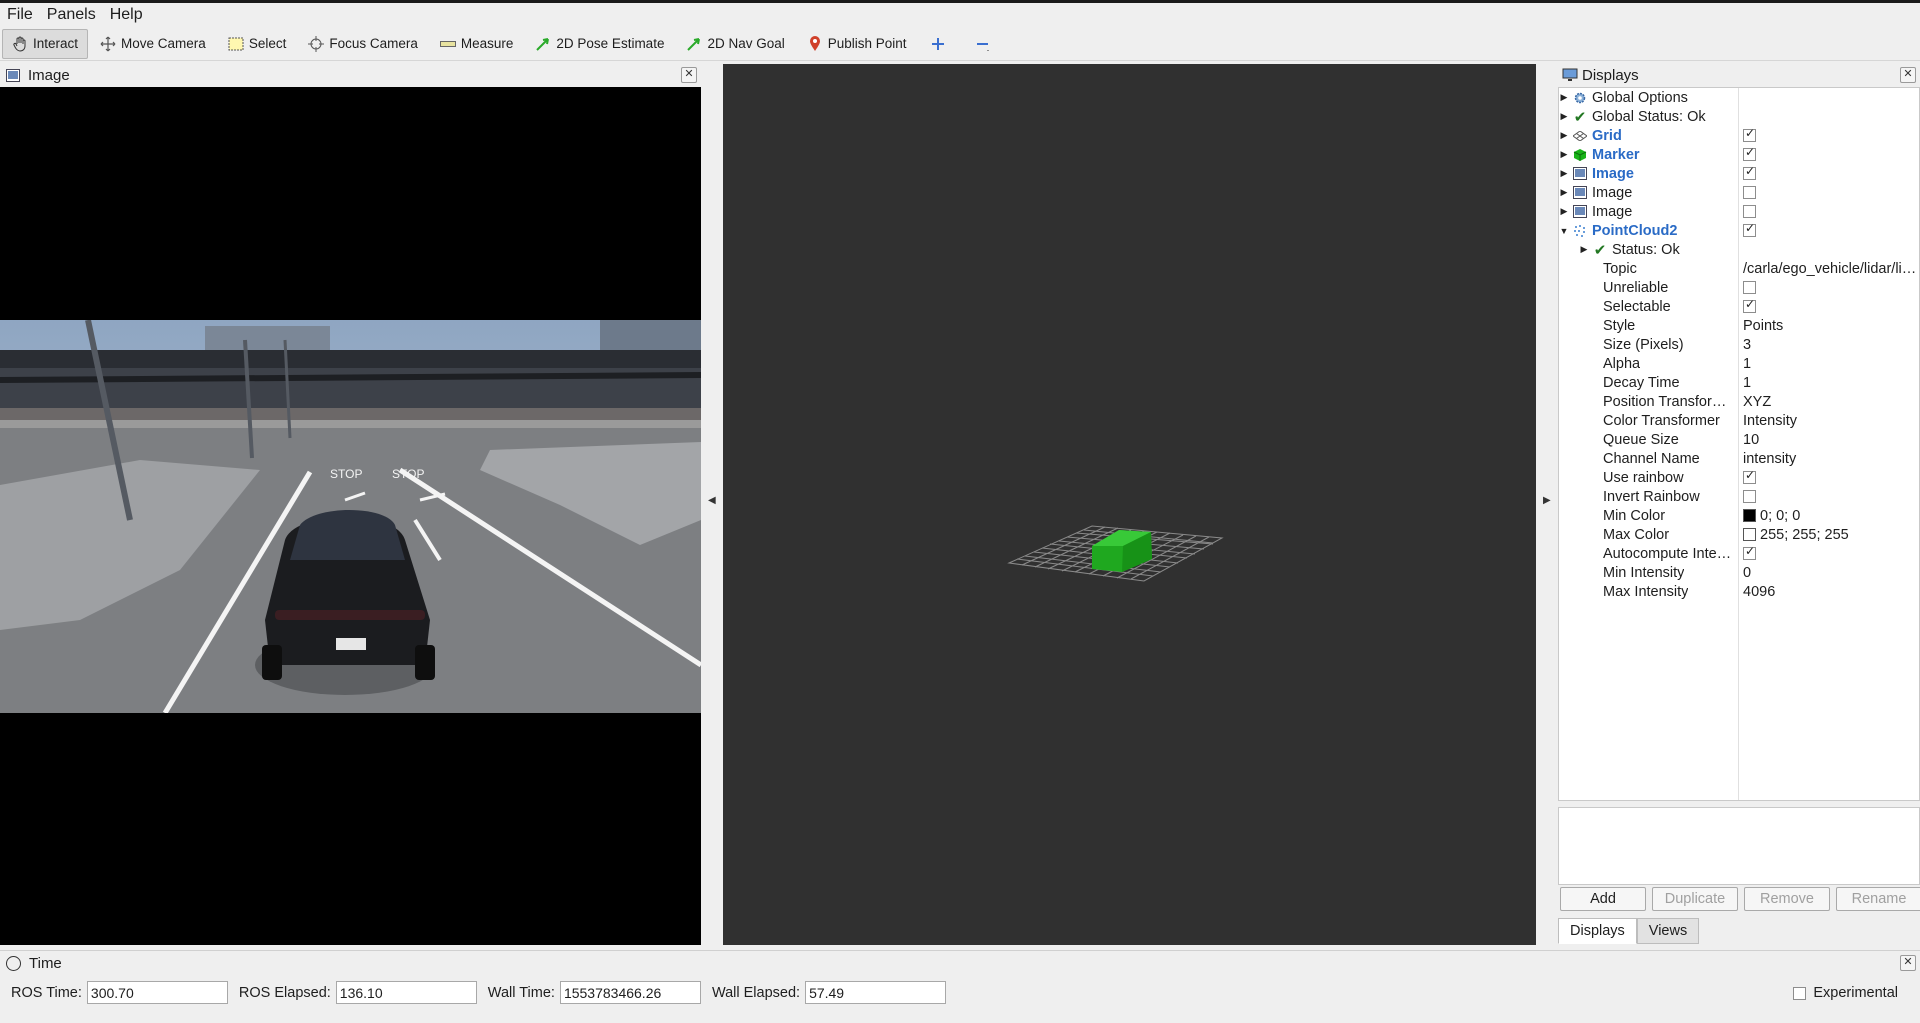 The height and width of the screenshot is (1023, 1920). Describe the element at coordinates (1739, 325) in the screenshot. I see `prop-style: Style Points` at that location.